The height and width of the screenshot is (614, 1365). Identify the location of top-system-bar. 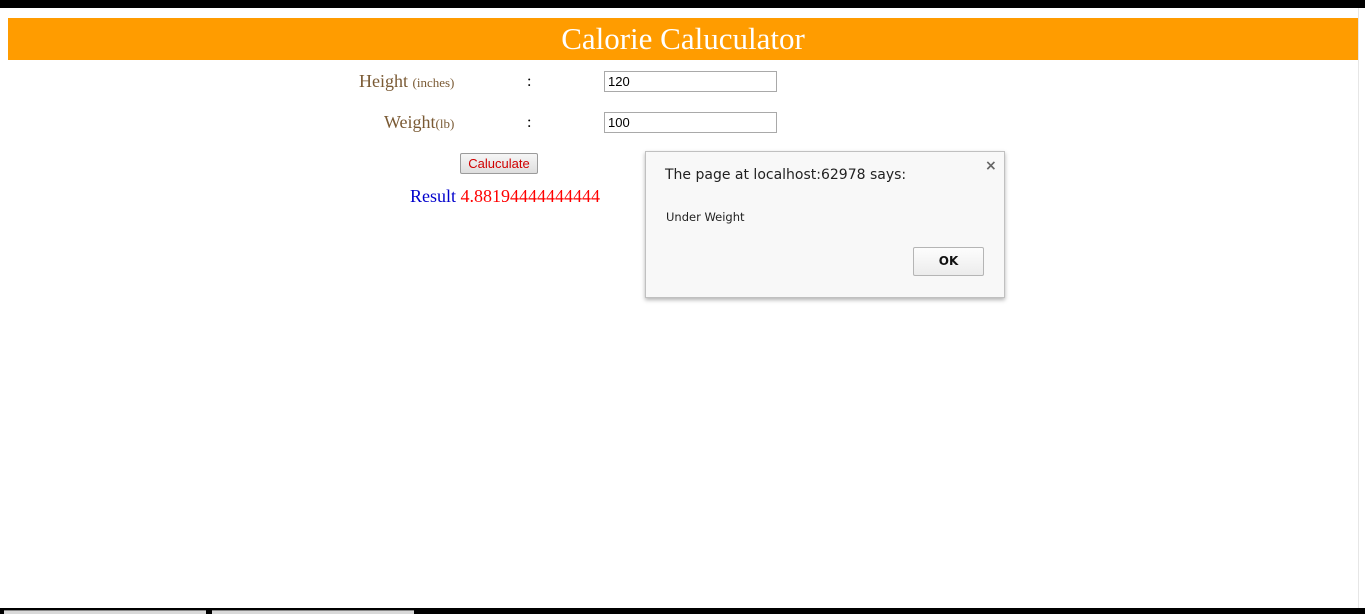
(682, 4).